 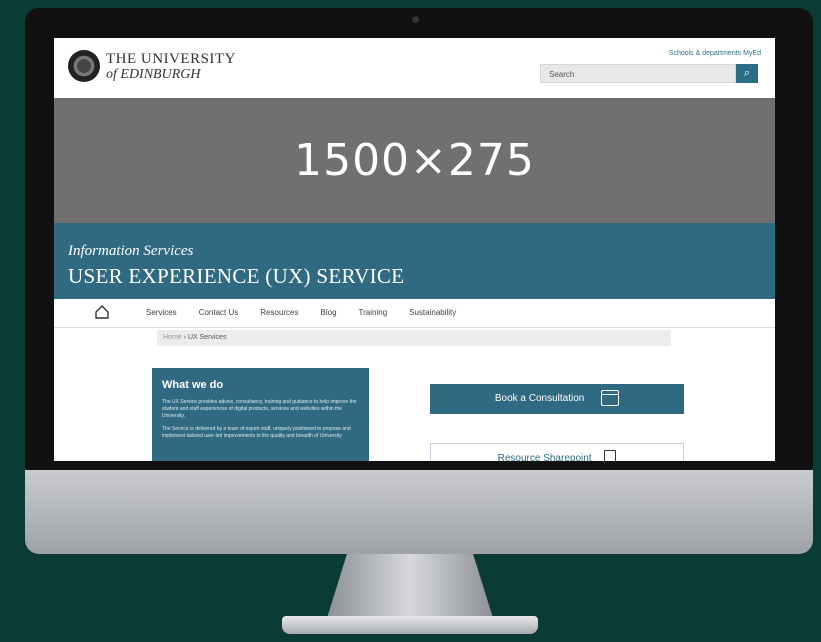 I want to click on calendar-icon, so click(x=610, y=398).